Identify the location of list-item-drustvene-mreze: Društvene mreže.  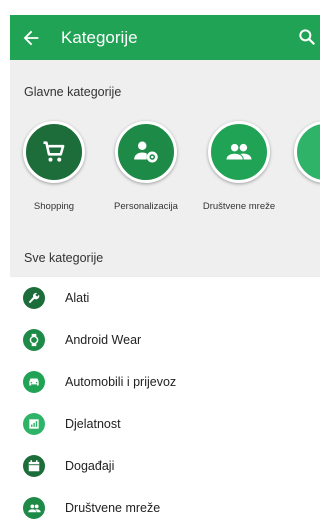
(165, 503).